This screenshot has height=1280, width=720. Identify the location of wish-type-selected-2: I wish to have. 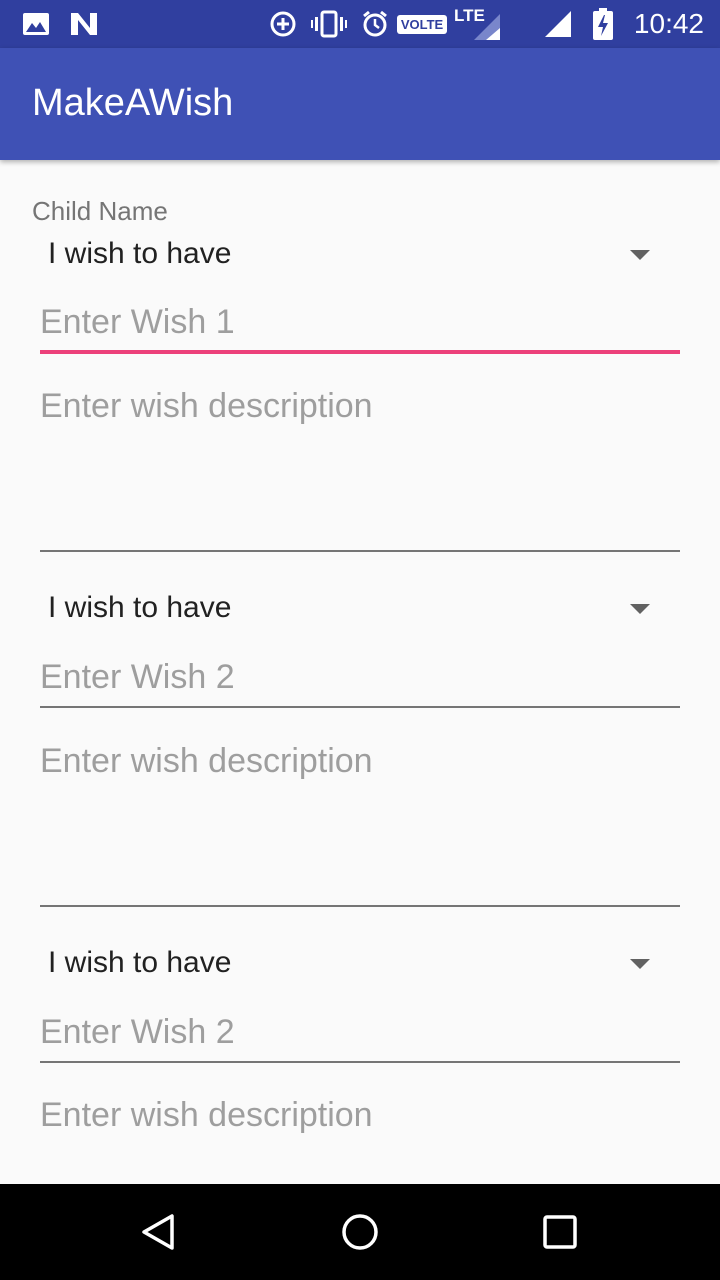
(140, 607).